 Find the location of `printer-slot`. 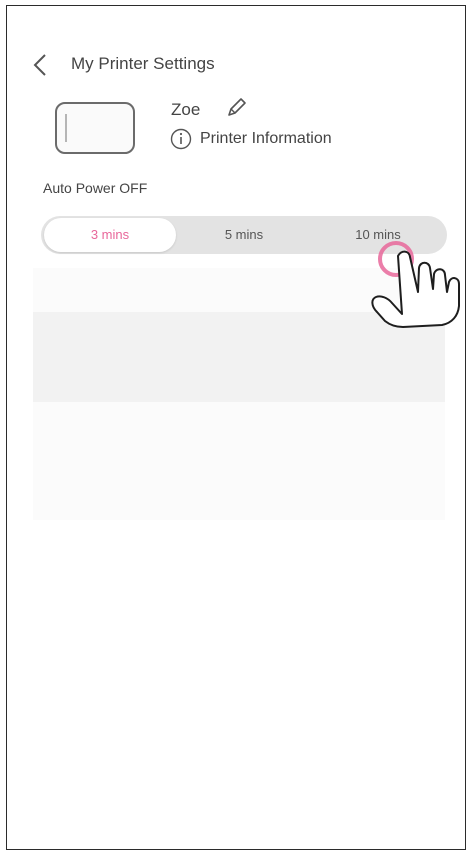

printer-slot is located at coordinates (66, 128).